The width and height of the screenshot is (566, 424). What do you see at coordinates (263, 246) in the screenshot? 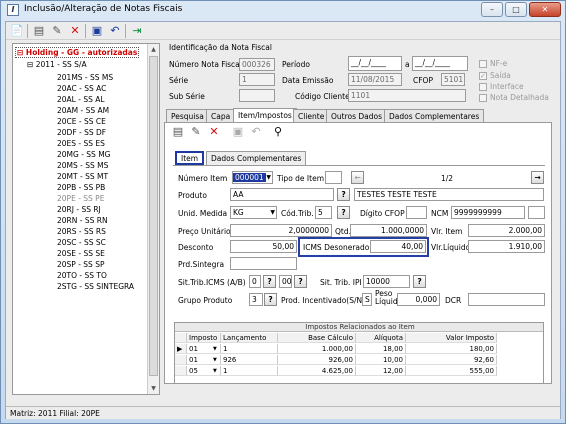
I see `desconto-field: 50,00` at bounding box center [263, 246].